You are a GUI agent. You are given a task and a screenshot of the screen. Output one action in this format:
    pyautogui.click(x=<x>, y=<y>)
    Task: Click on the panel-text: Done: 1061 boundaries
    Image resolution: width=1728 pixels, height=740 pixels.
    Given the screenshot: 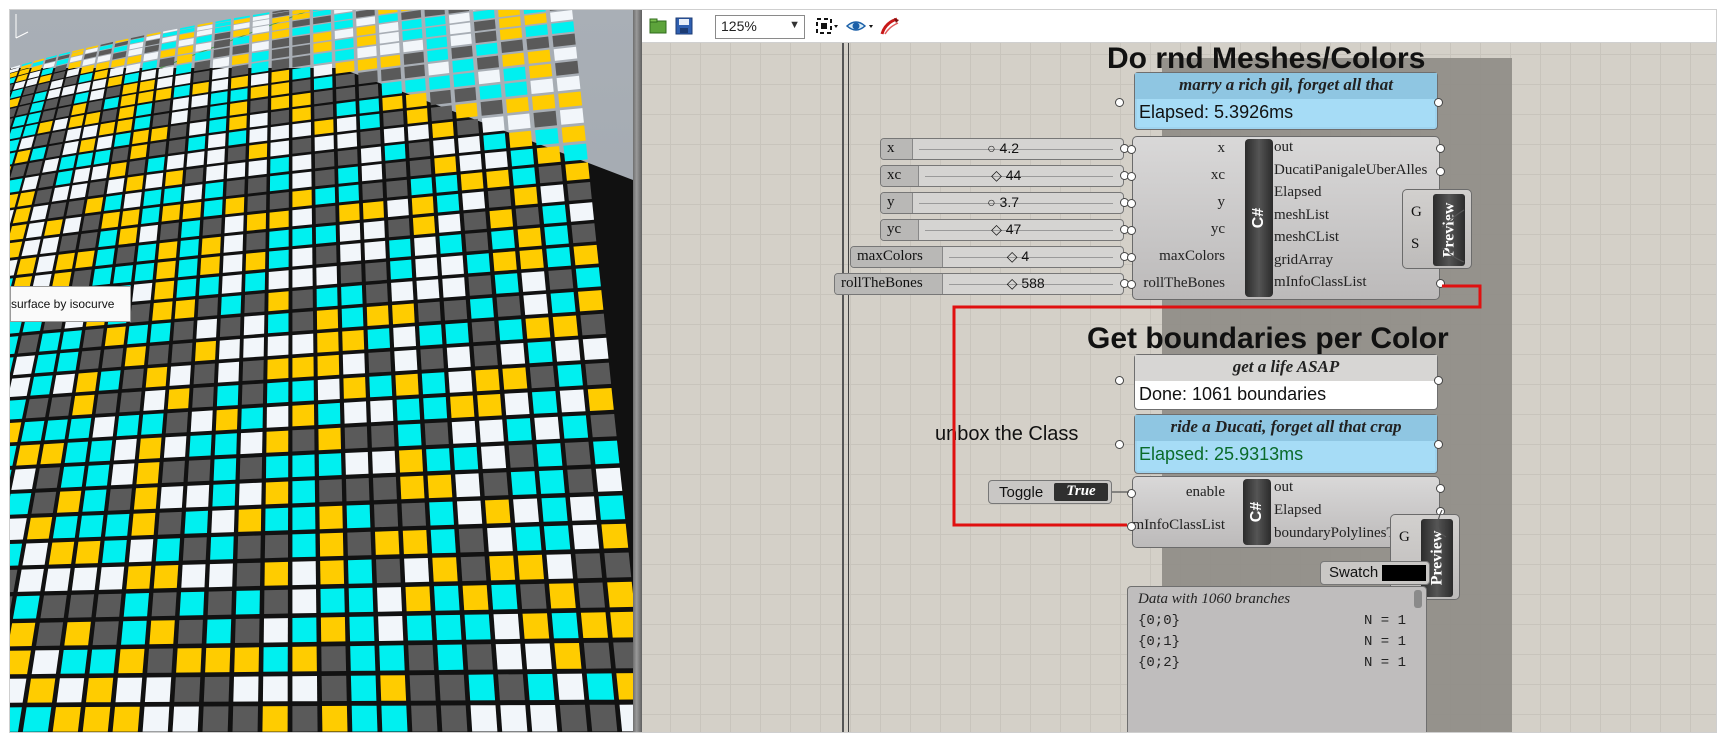 What is the action you would take?
    pyautogui.click(x=1286, y=394)
    